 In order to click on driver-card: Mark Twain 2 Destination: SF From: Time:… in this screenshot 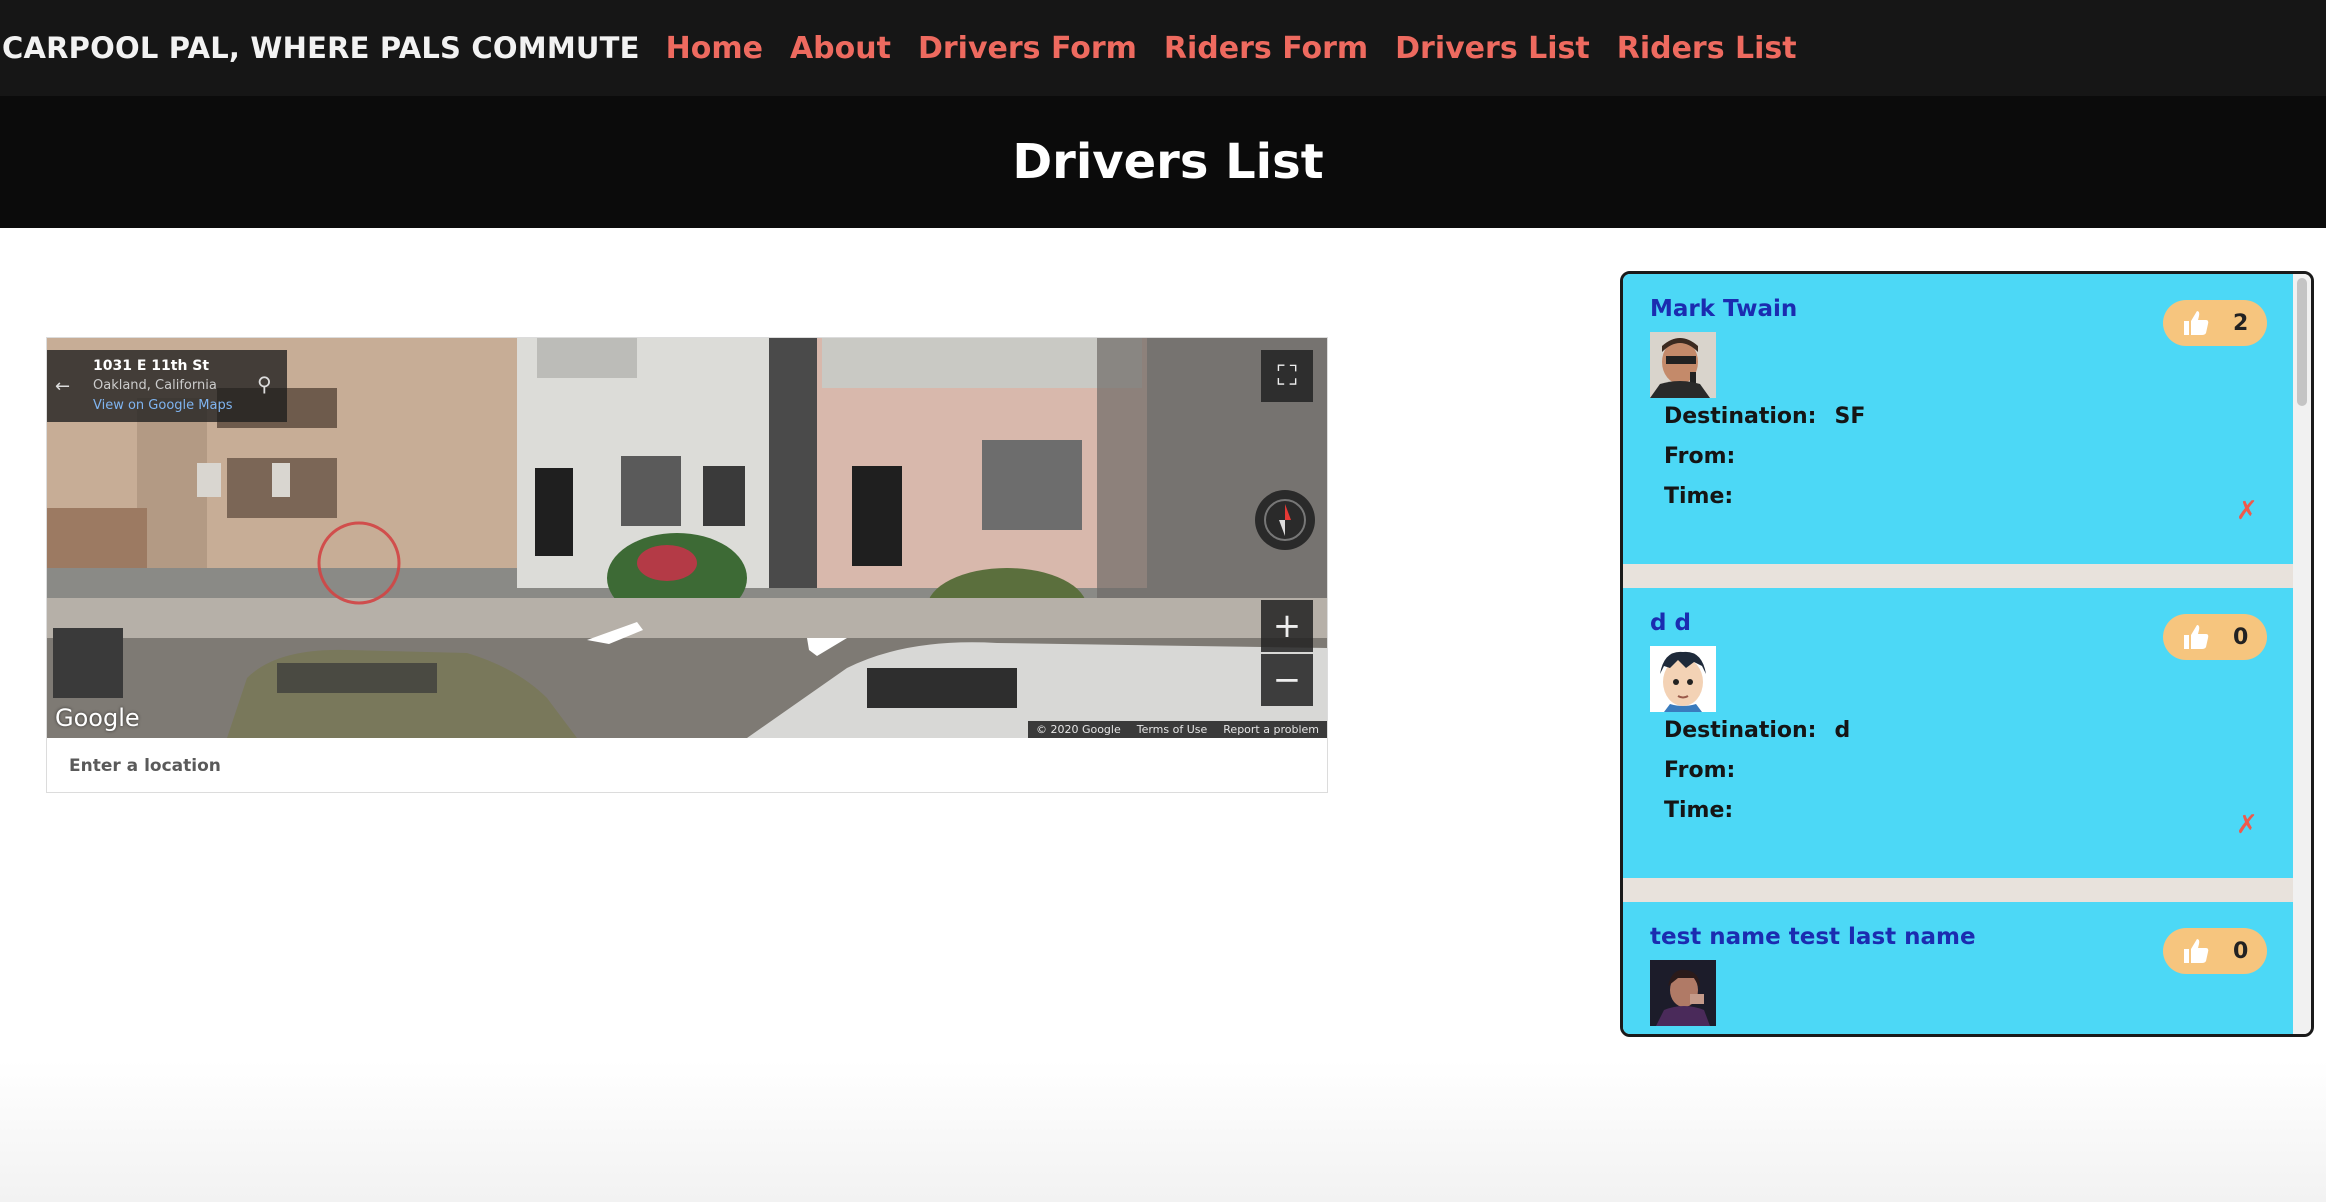, I will do `click(1958, 419)`.